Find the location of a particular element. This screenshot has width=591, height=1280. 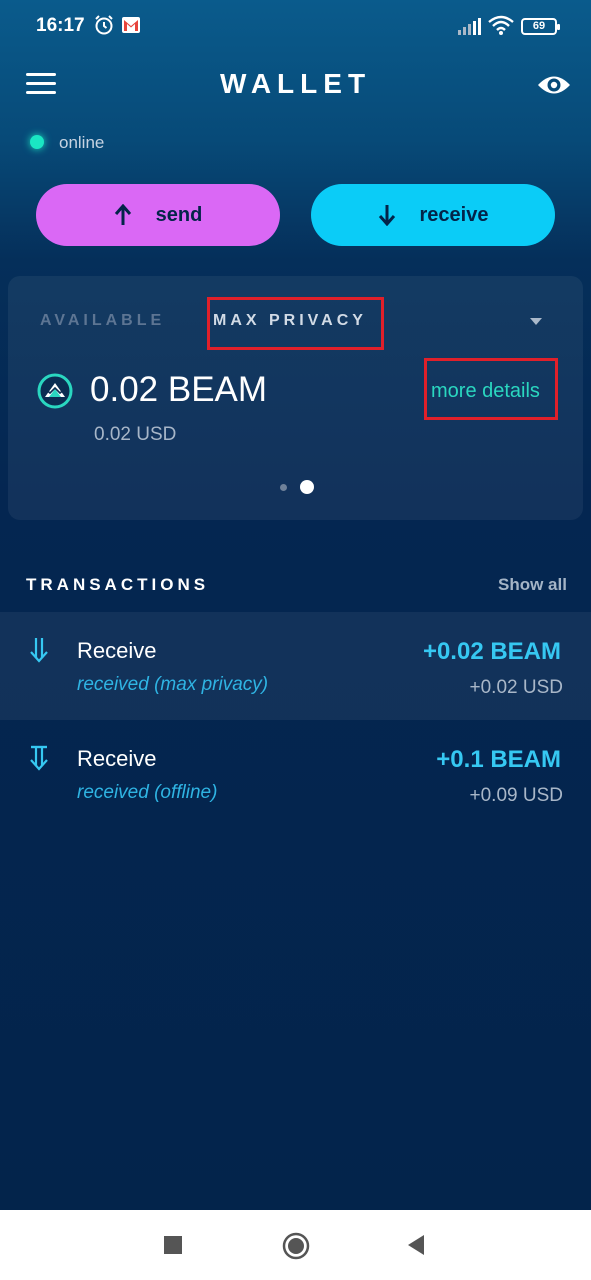

receive-button-label: receive is located at coordinates (454, 214).